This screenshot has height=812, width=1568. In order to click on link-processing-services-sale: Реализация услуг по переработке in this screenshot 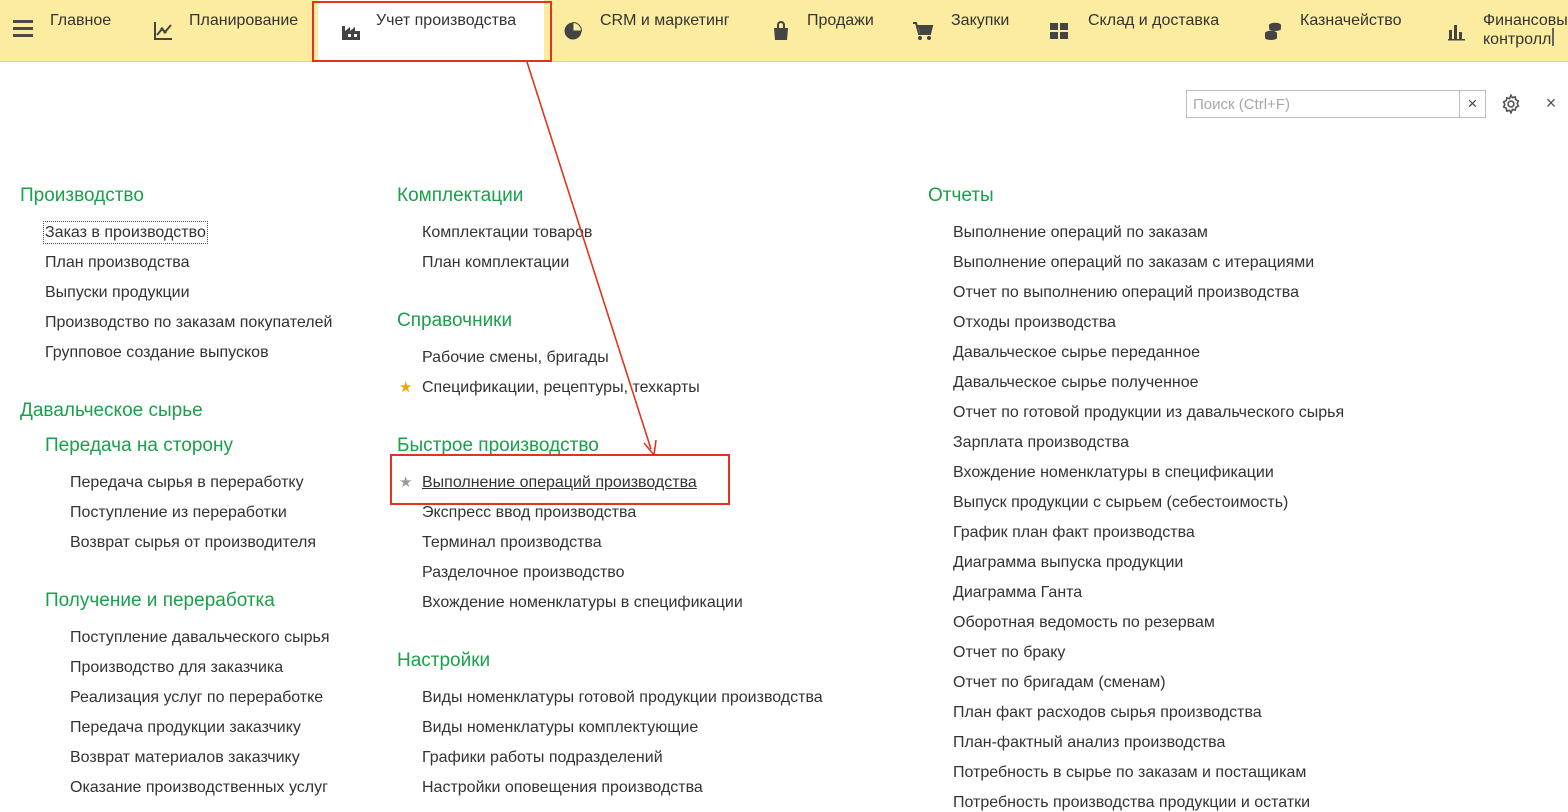, I will do `click(196, 697)`.